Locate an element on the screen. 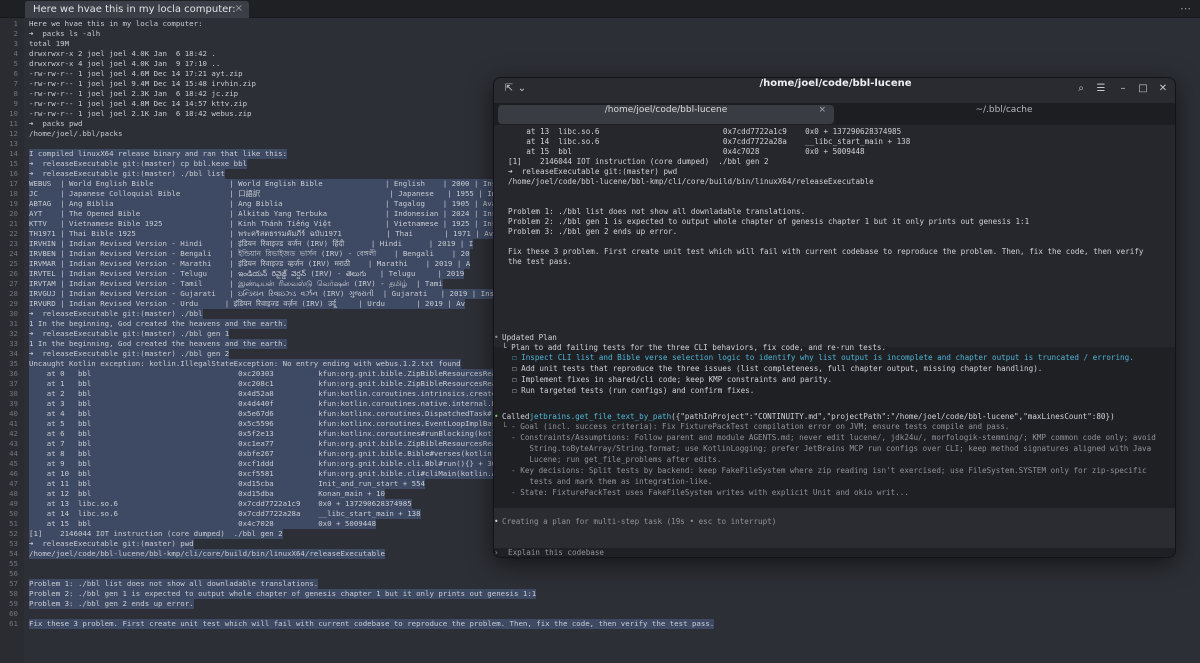  line-text: ➜ packs ls -alh is located at coordinates (65, 33).